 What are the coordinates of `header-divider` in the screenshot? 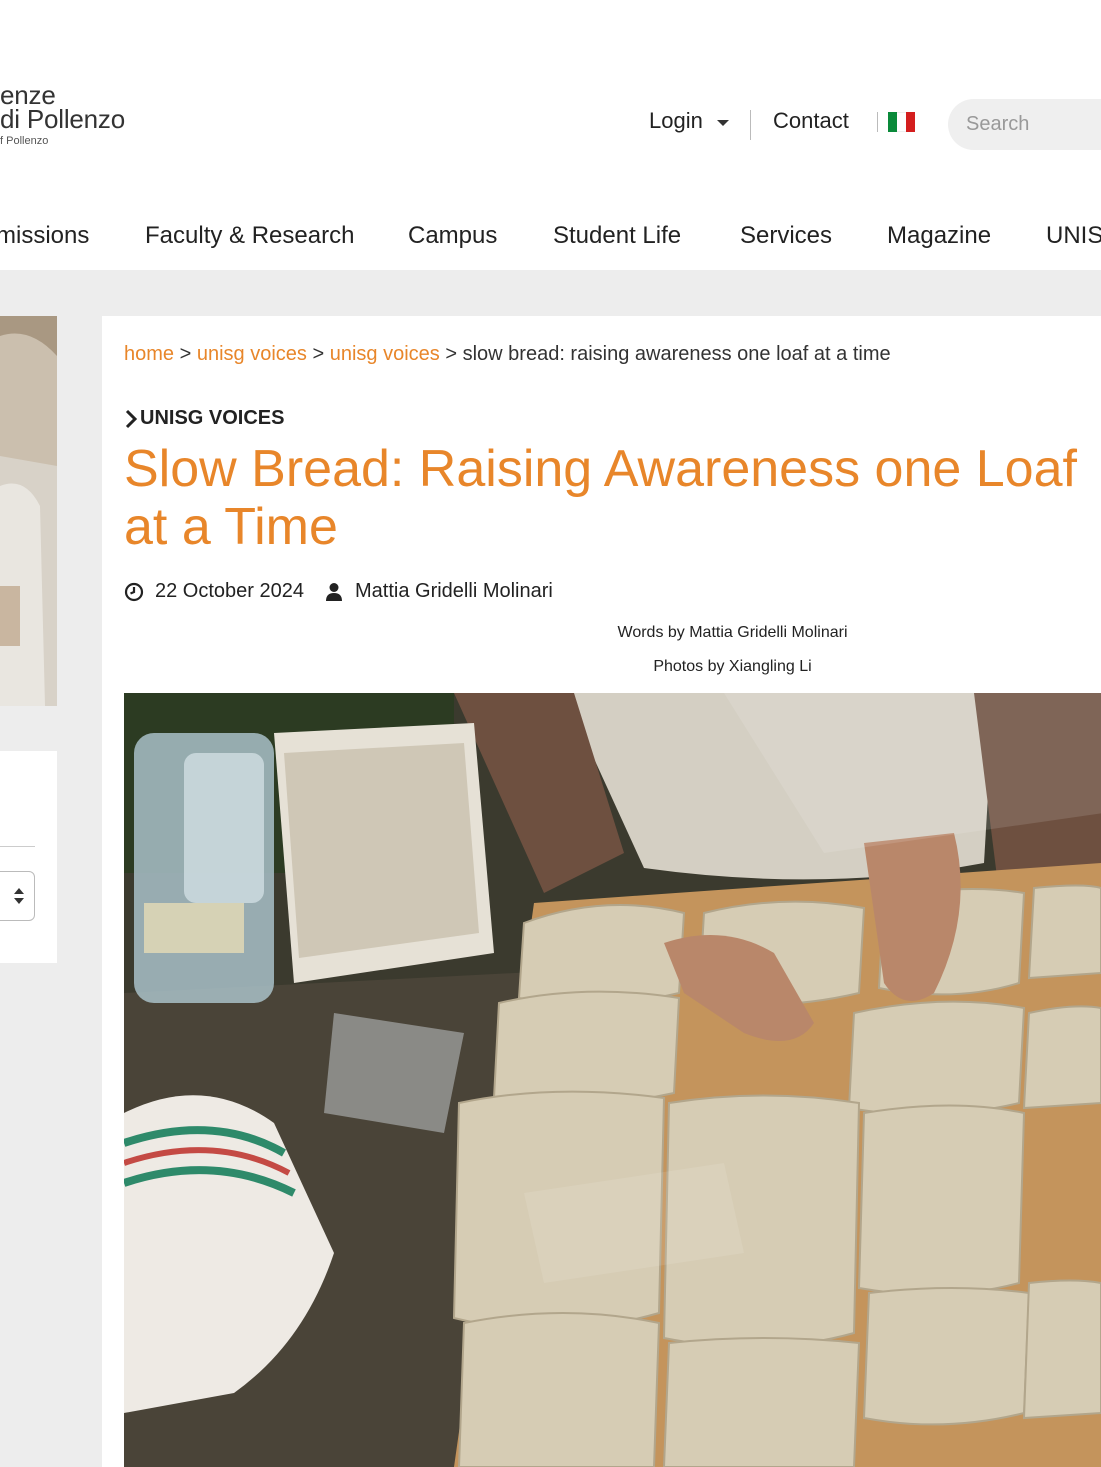 It's located at (750, 125).